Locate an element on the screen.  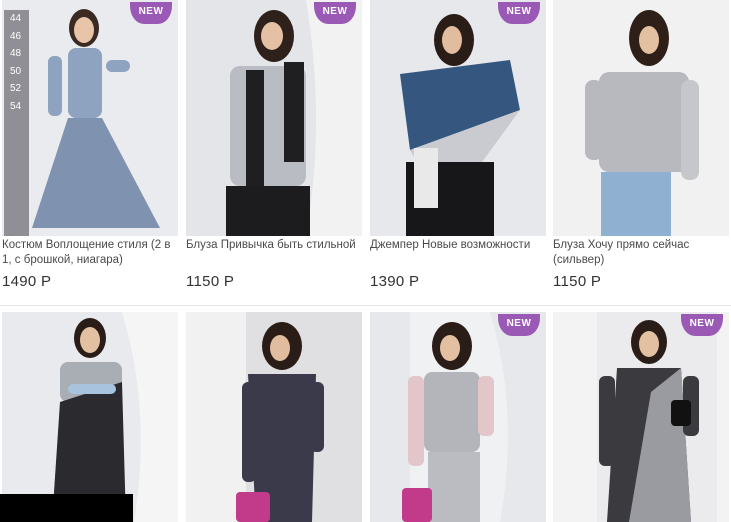
size-option: 48 is located at coordinates (16, 54).